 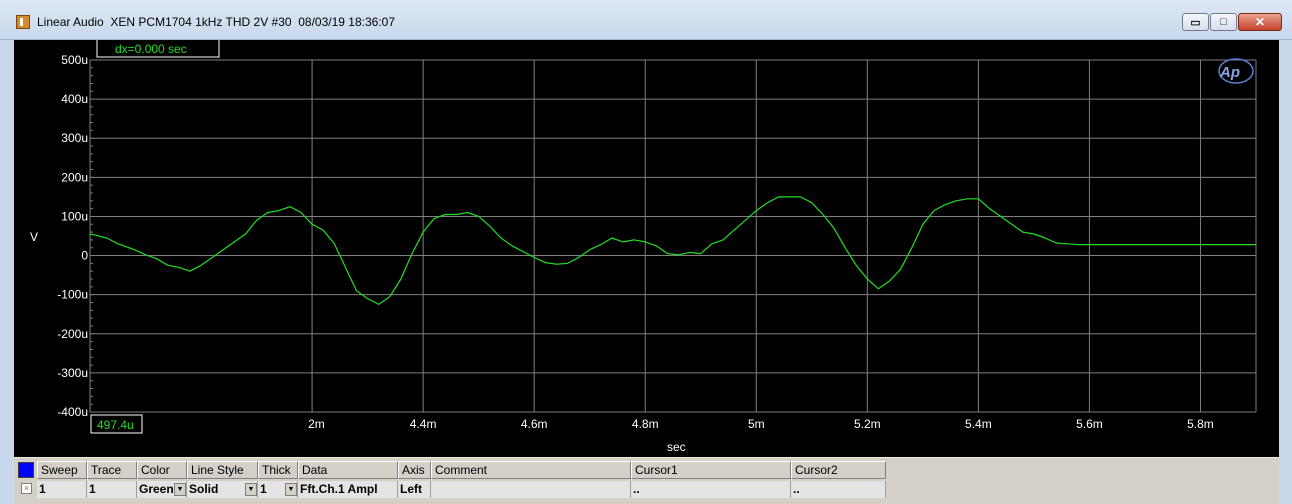 What do you see at coordinates (62, 489) in the screenshot?
I see `cell-sweep: 1` at bounding box center [62, 489].